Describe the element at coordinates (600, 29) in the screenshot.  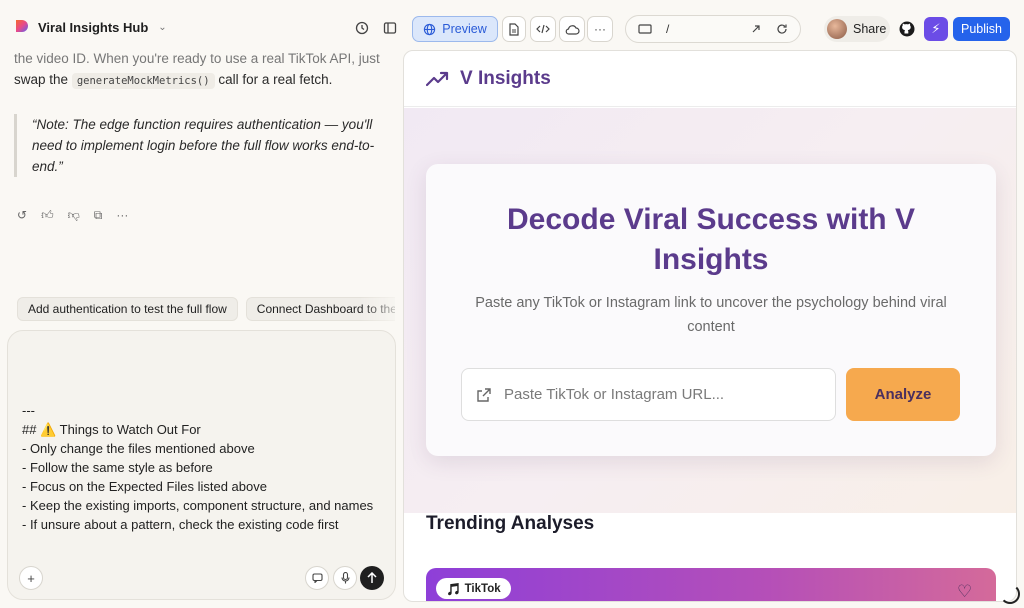
I see `more-options-icon: ···` at that location.